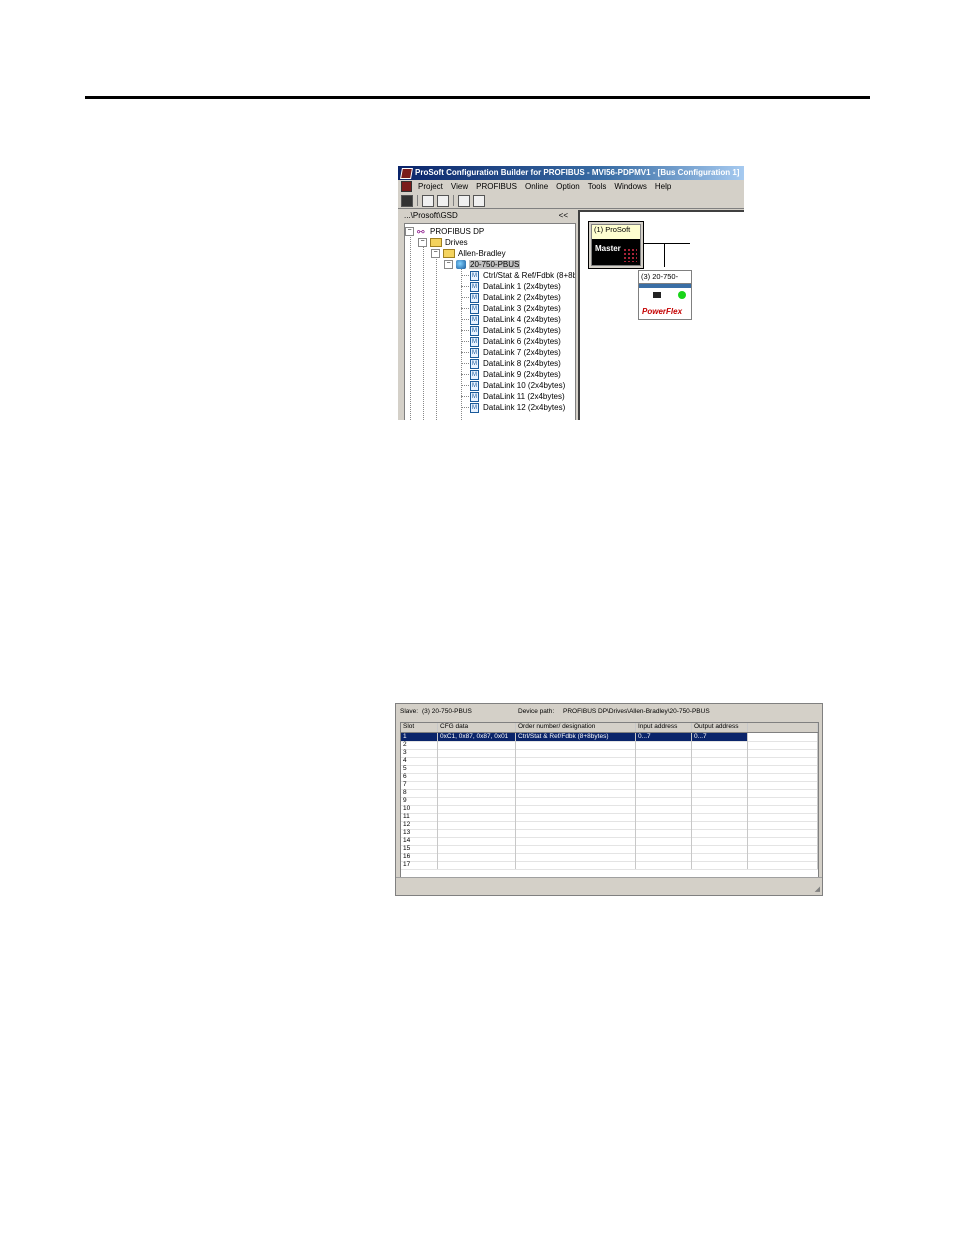 This screenshot has width=954, height=1235. I want to click on column-header: CFG data, so click(477, 727).